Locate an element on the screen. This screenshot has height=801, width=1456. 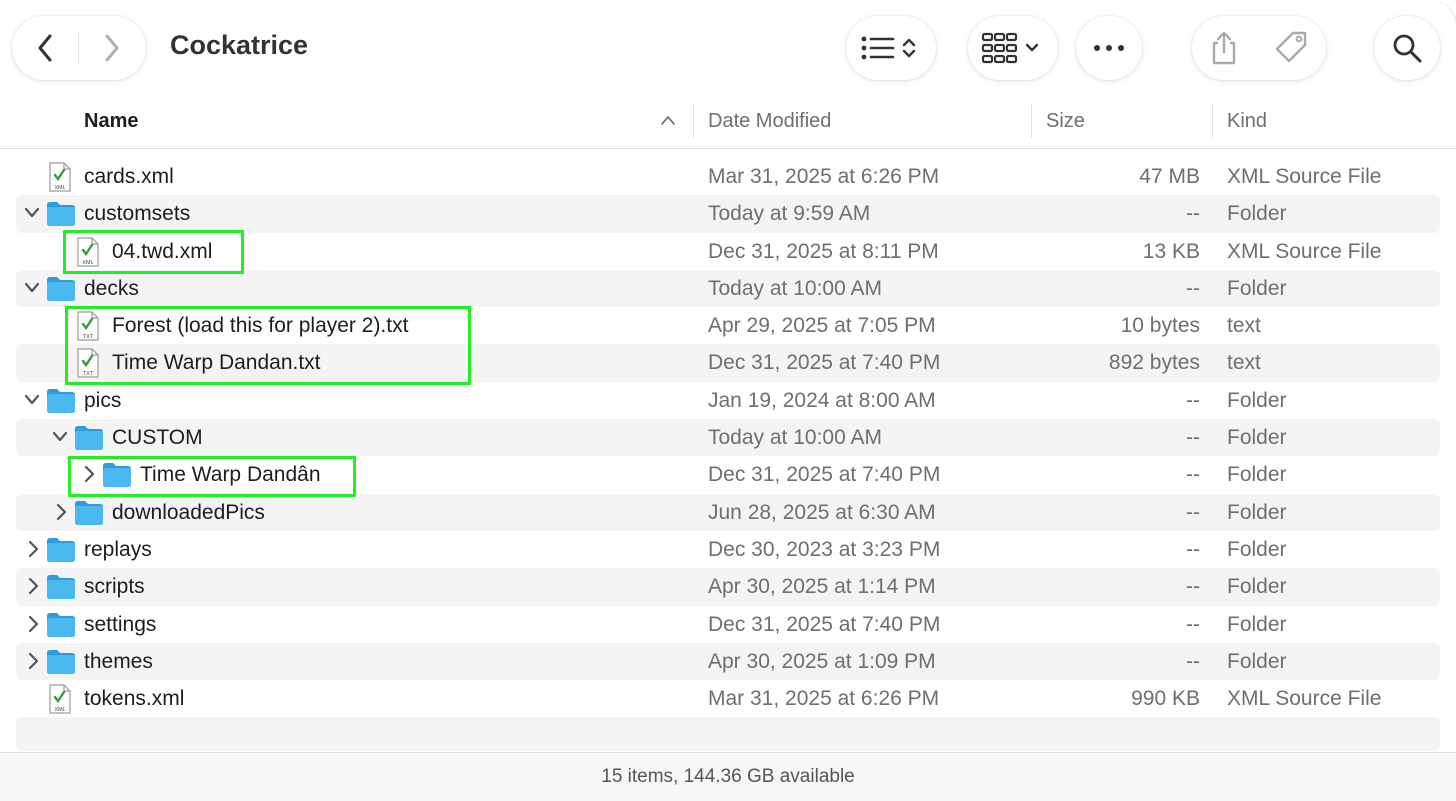
search-button is located at coordinates (1407, 48).